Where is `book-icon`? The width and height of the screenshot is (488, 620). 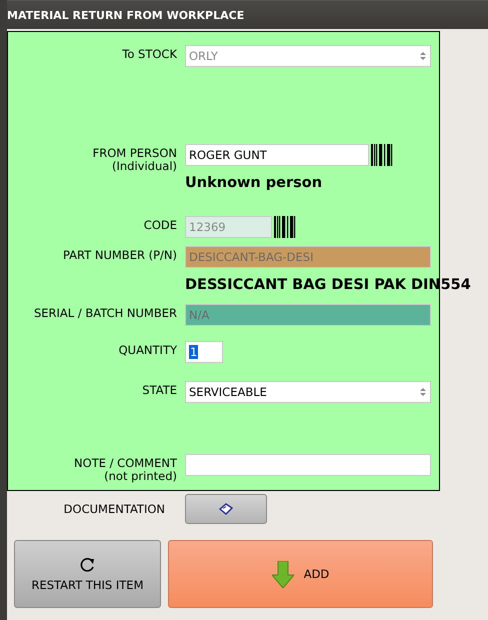 book-icon is located at coordinates (226, 509).